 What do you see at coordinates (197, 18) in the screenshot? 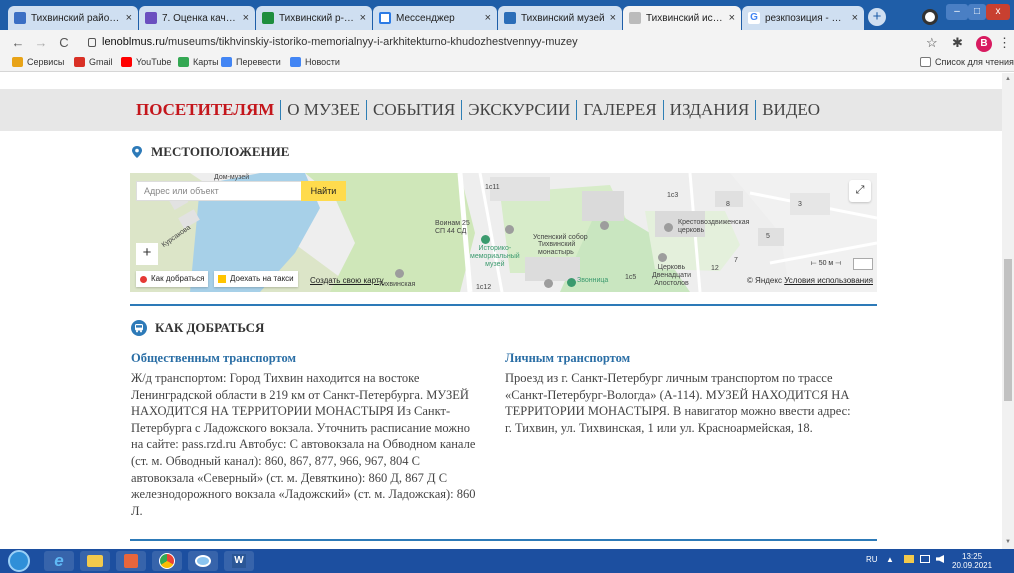
I see `tab-2: 7. Оценка качества о ×` at bounding box center [197, 18].